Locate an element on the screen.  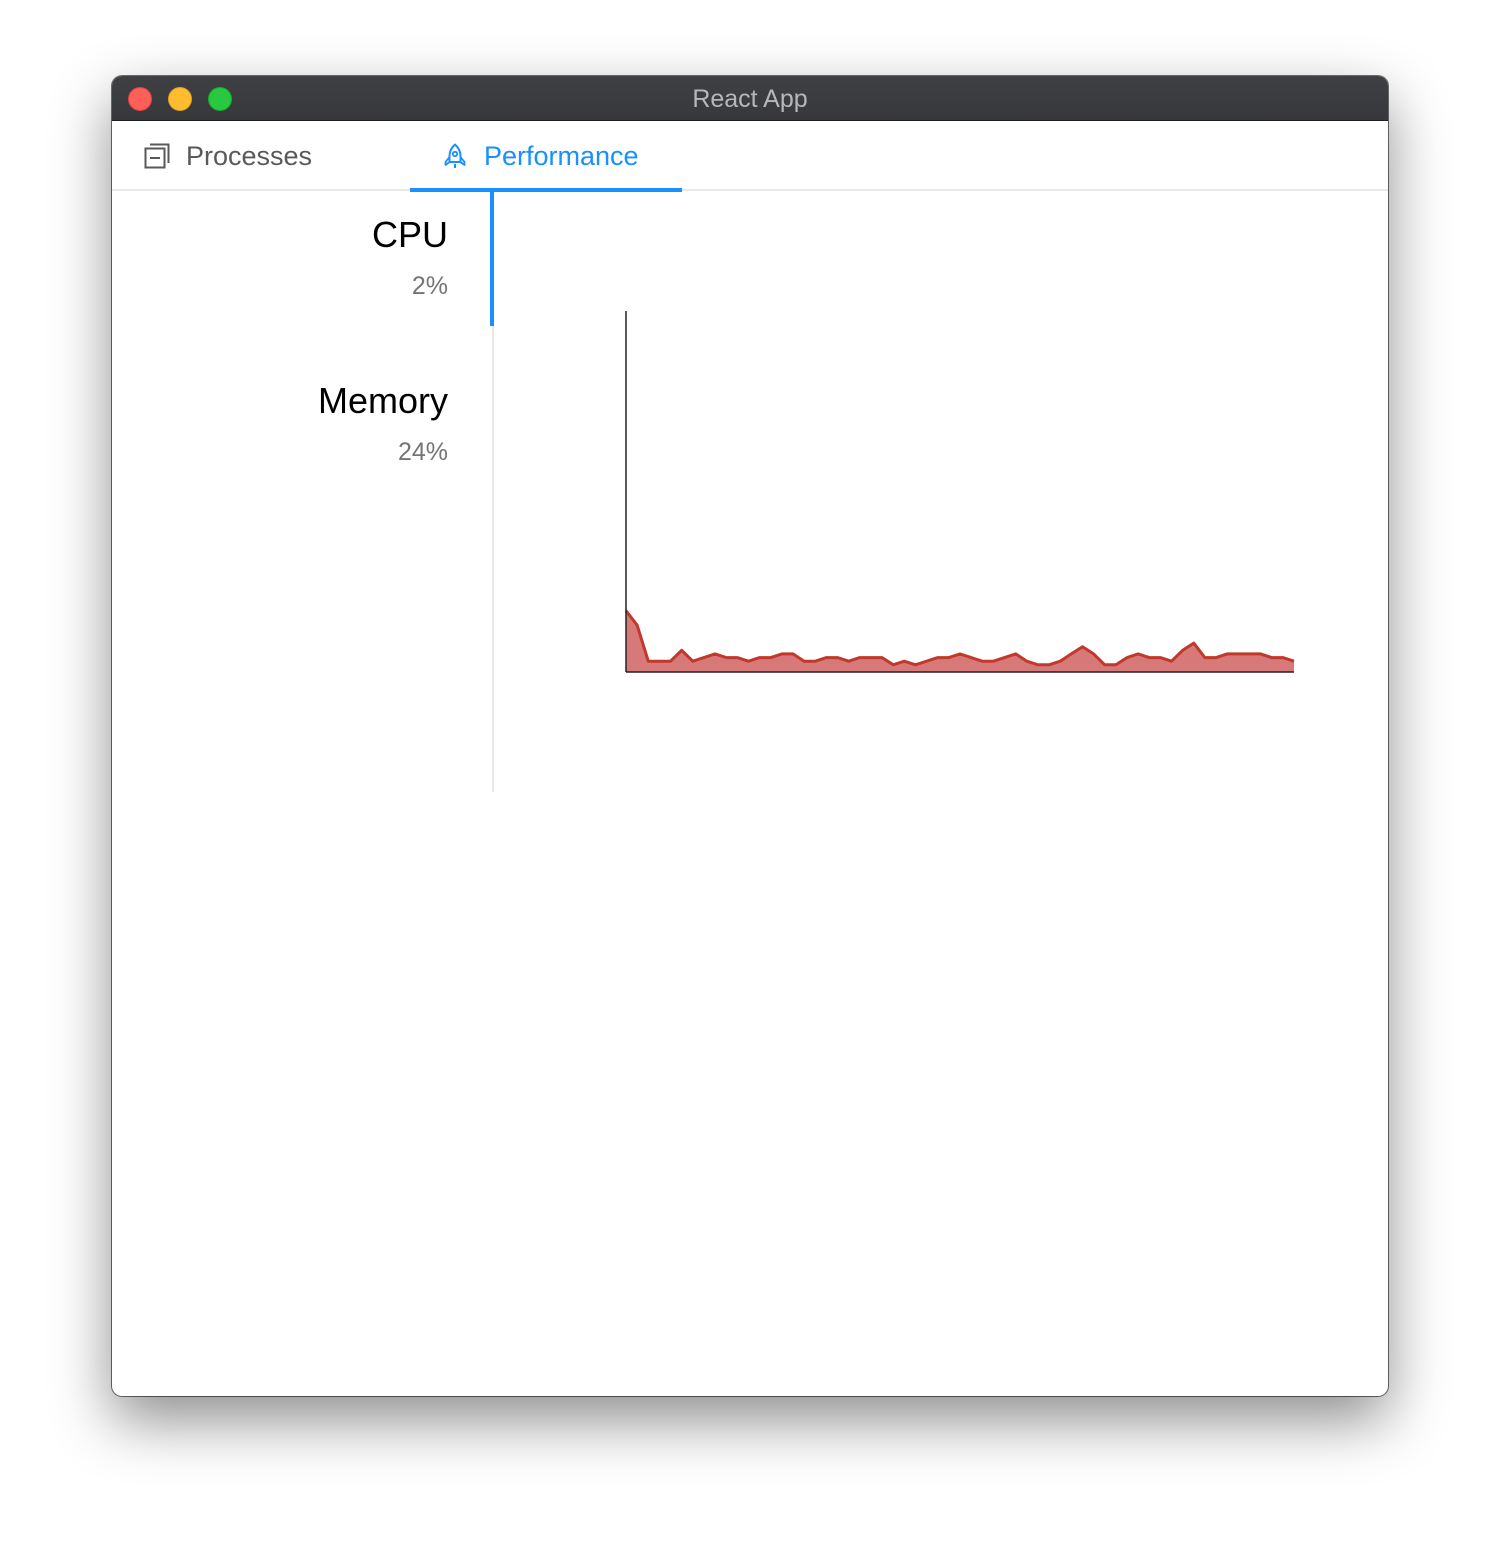
title-bar: React App is located at coordinates (750, 98).